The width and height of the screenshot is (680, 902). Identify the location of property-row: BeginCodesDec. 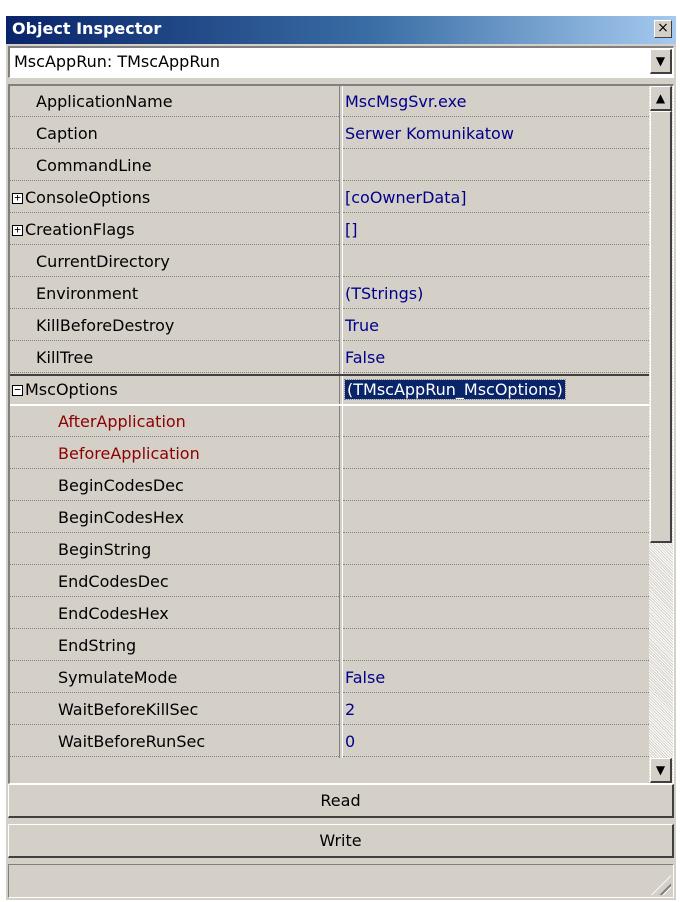
(329, 486).